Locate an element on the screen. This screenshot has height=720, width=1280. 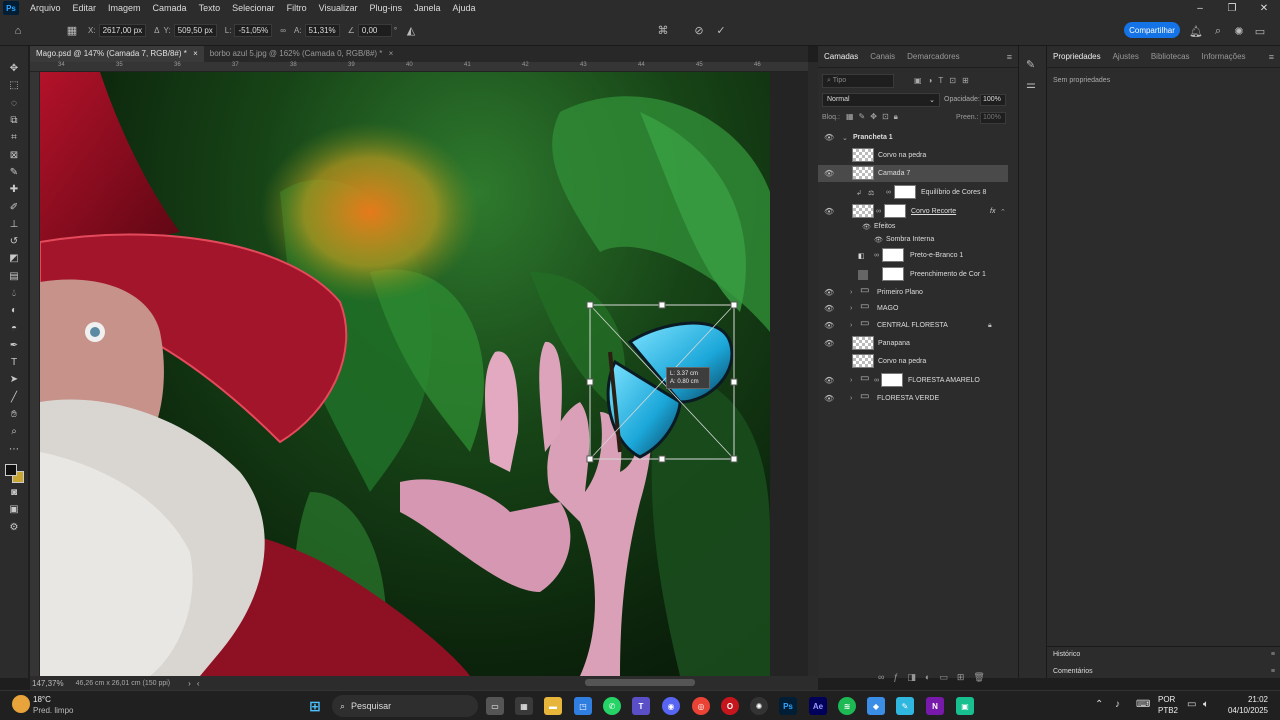
keyboard-layout-indicator: PTB2 is located at coordinates (1168, 710).